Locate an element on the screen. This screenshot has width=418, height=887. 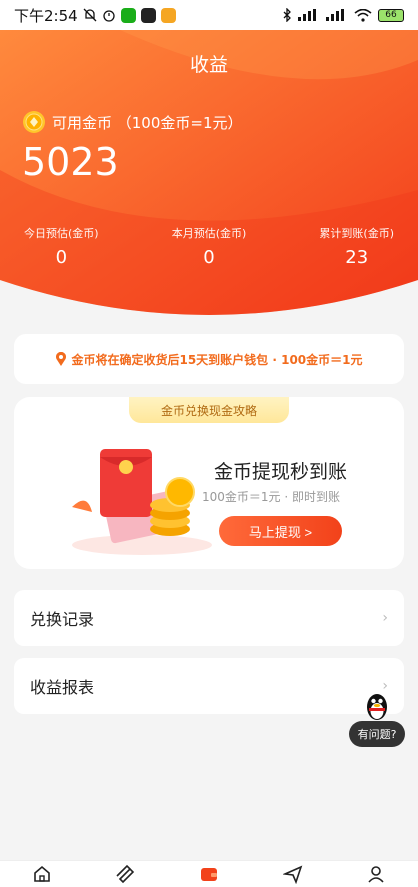
wifi-icon is located at coordinates (363, 15).